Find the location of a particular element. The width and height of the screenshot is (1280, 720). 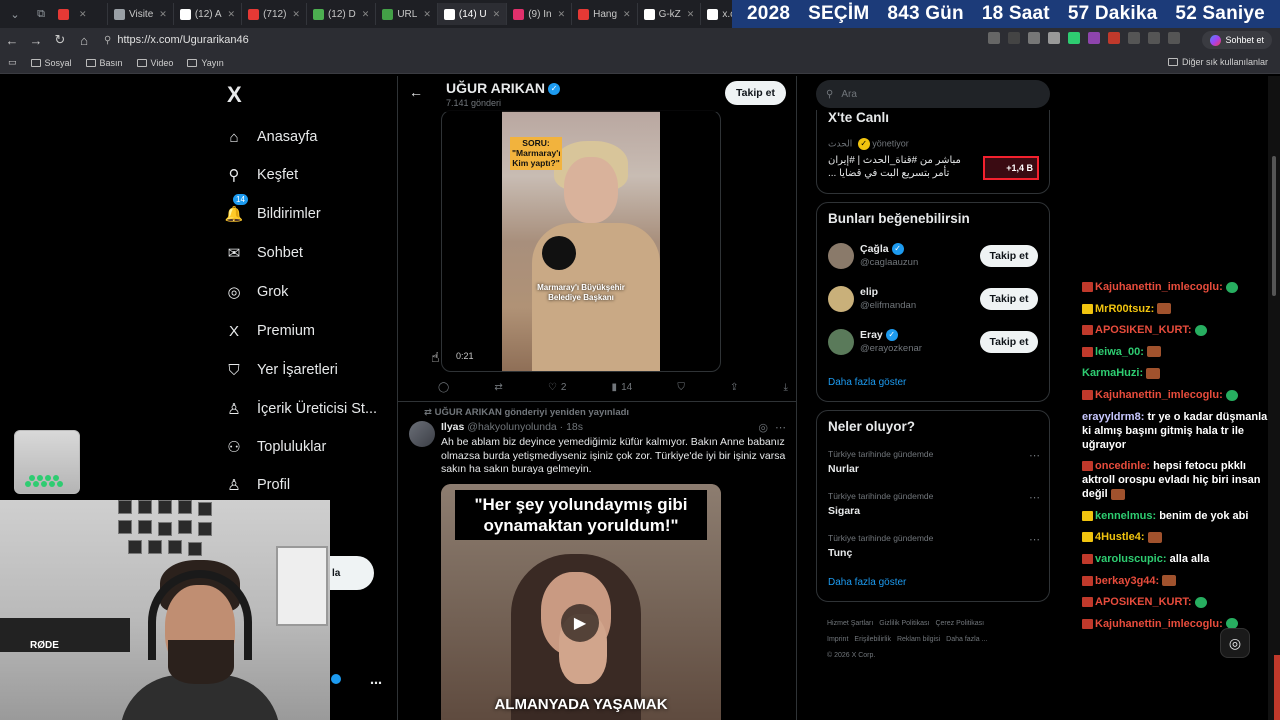

sidebar-item: ⚲ Keşfet is located at coordinates (262, 175).